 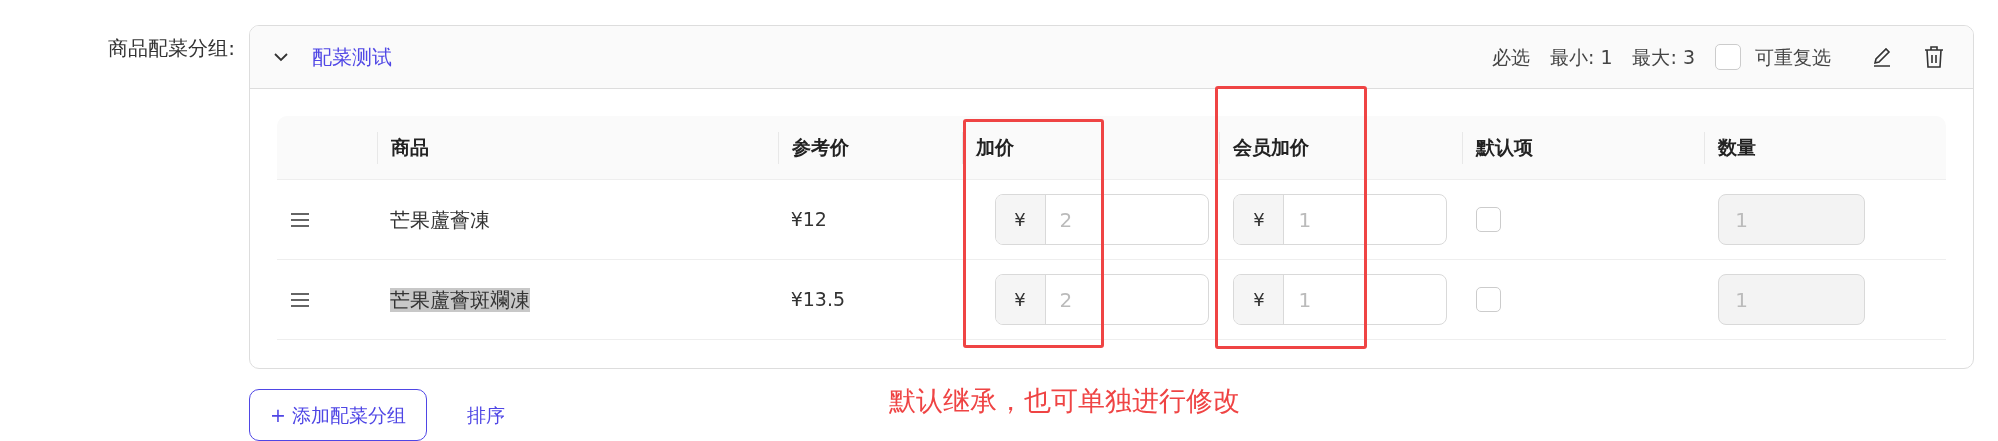 What do you see at coordinates (459, 299) in the screenshot?
I see `product-name: 芒果蘆薈斑斕凍` at bounding box center [459, 299].